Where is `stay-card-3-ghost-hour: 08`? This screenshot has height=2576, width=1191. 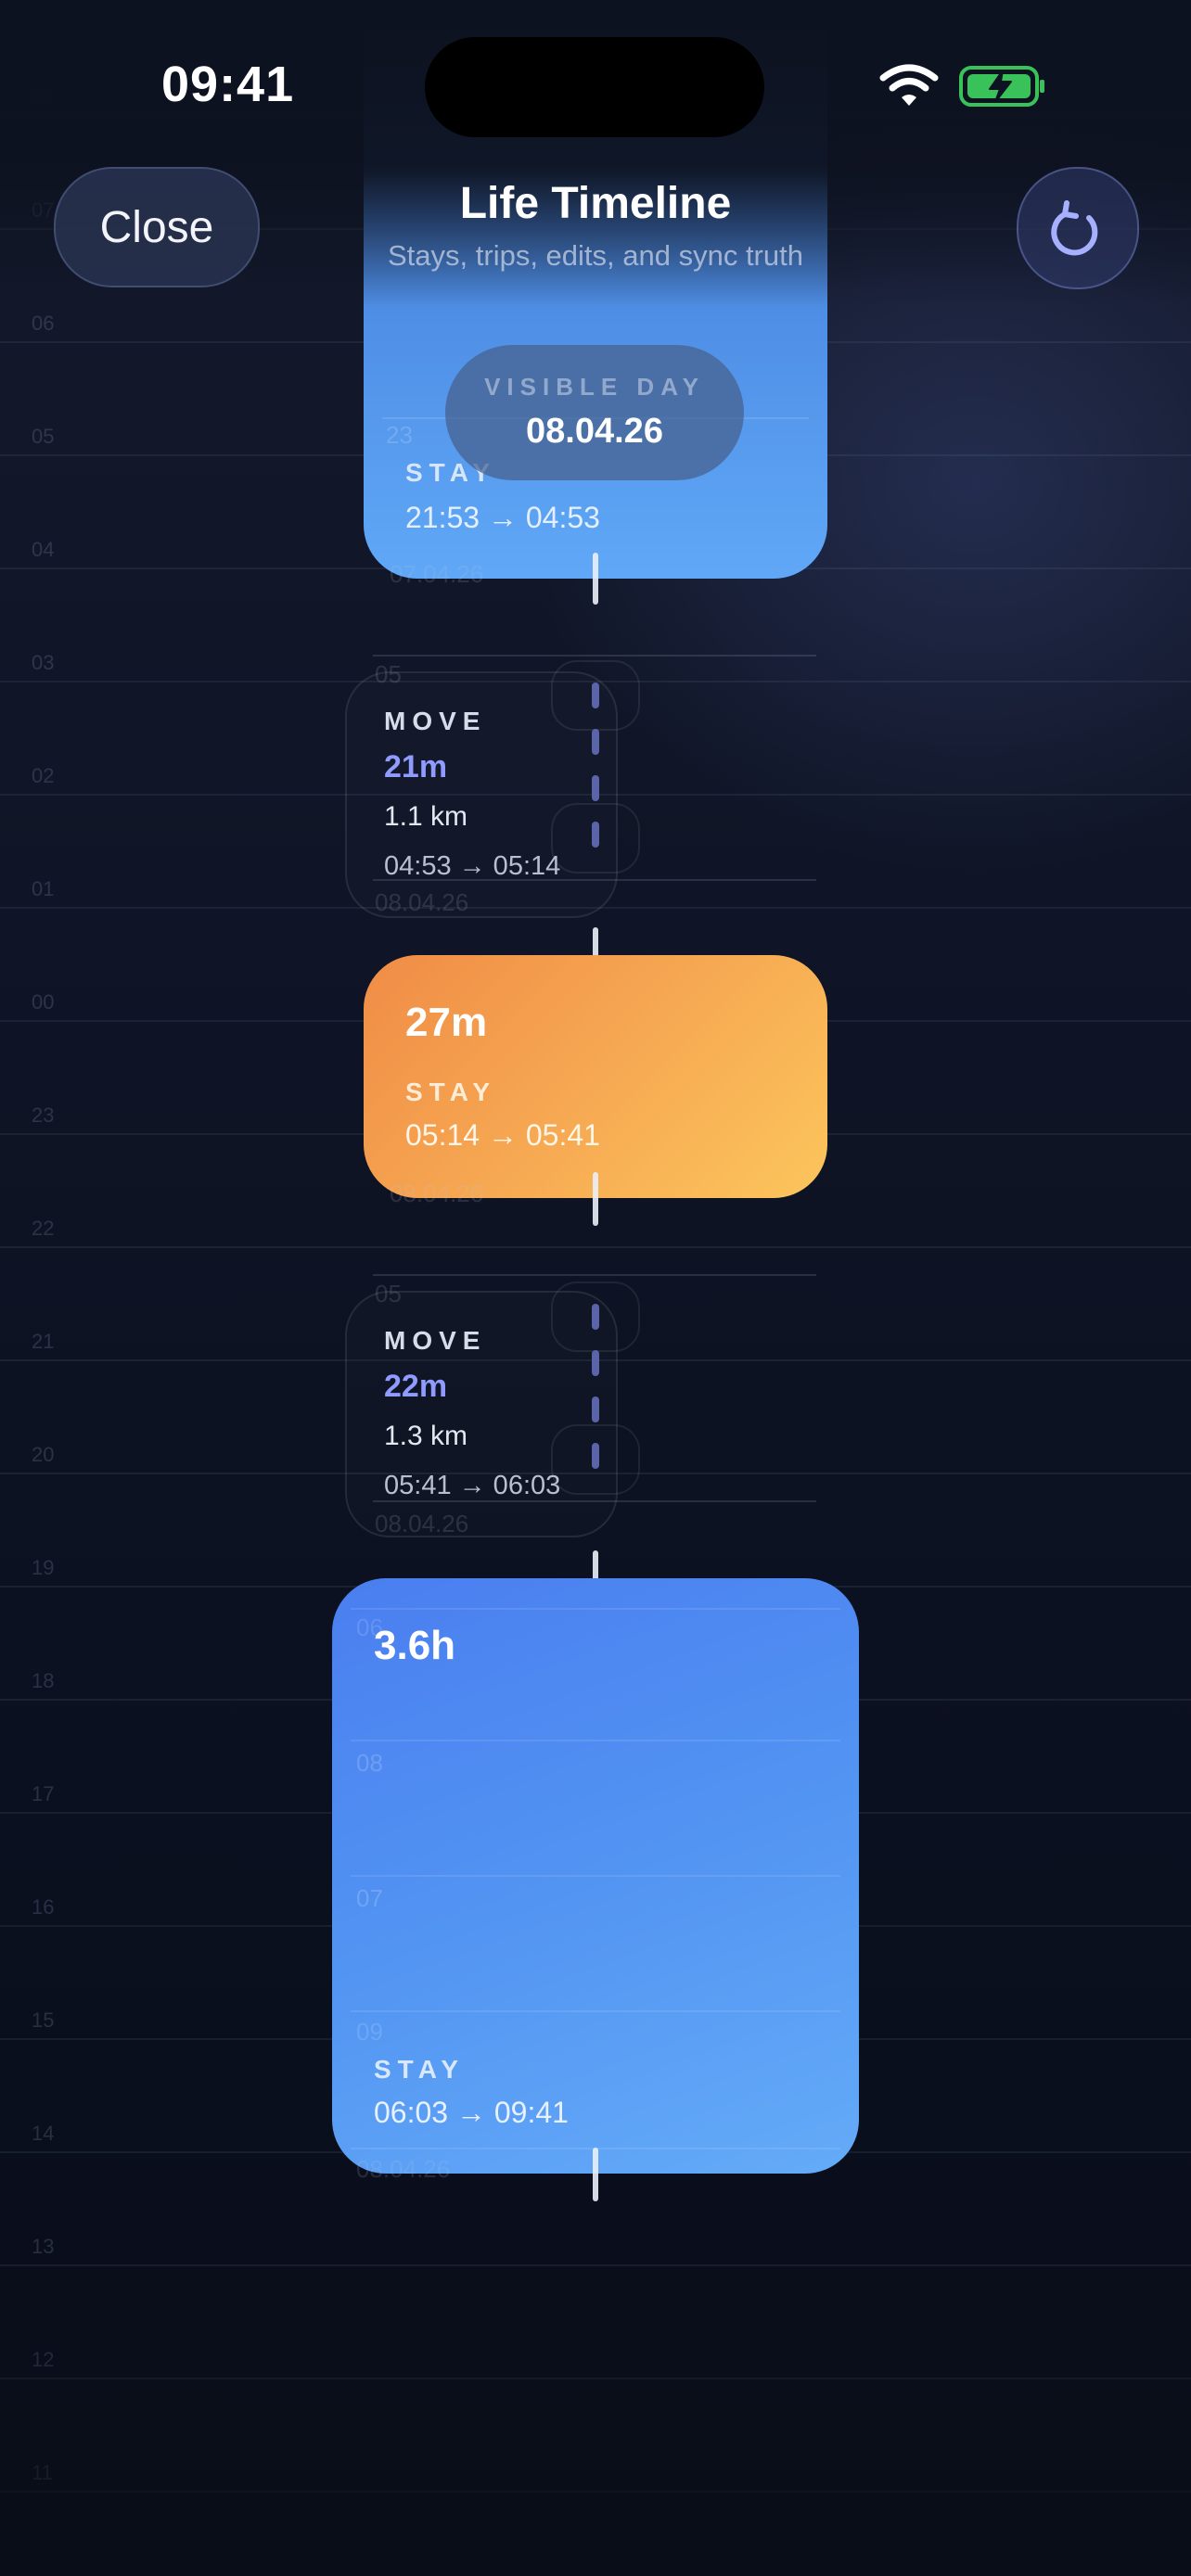 stay-card-3-ghost-hour: 08 is located at coordinates (369, 1763).